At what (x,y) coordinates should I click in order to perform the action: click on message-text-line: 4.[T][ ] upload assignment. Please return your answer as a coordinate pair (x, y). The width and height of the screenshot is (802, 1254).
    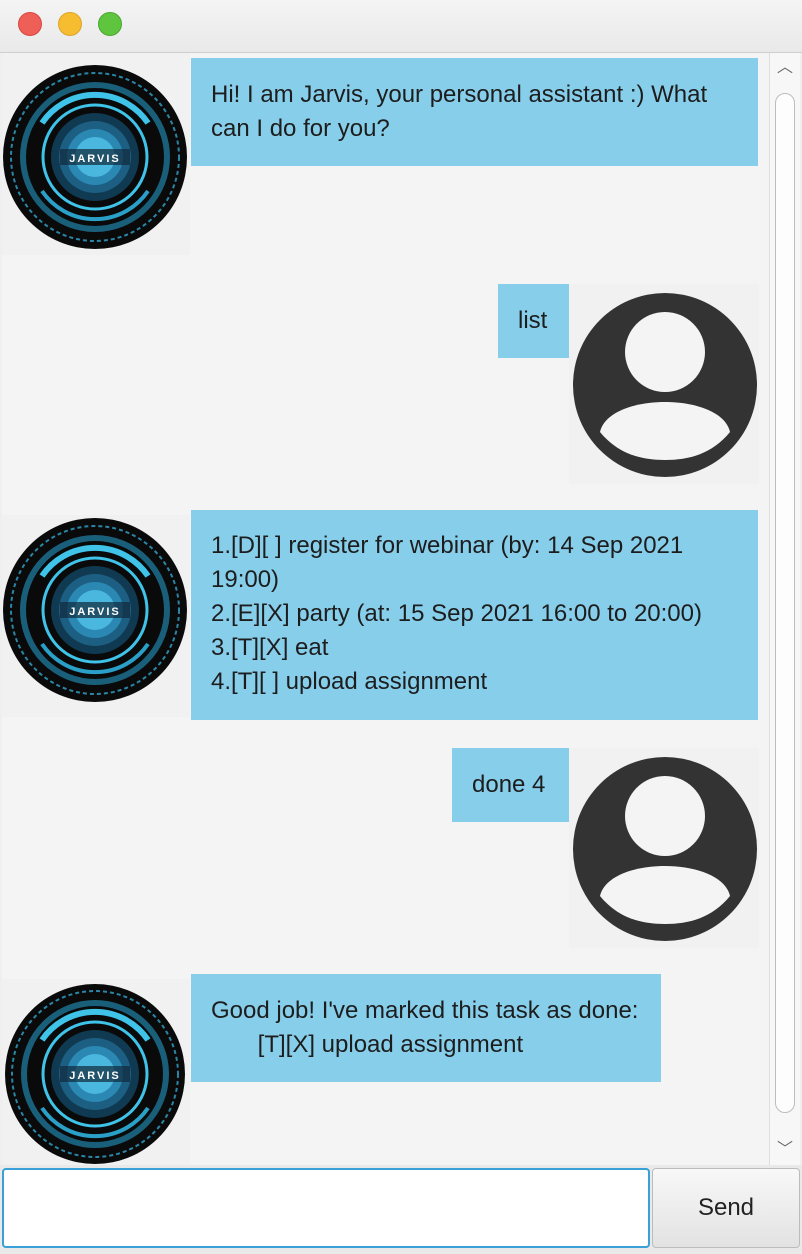
    Looking at the image, I should click on (349, 681).